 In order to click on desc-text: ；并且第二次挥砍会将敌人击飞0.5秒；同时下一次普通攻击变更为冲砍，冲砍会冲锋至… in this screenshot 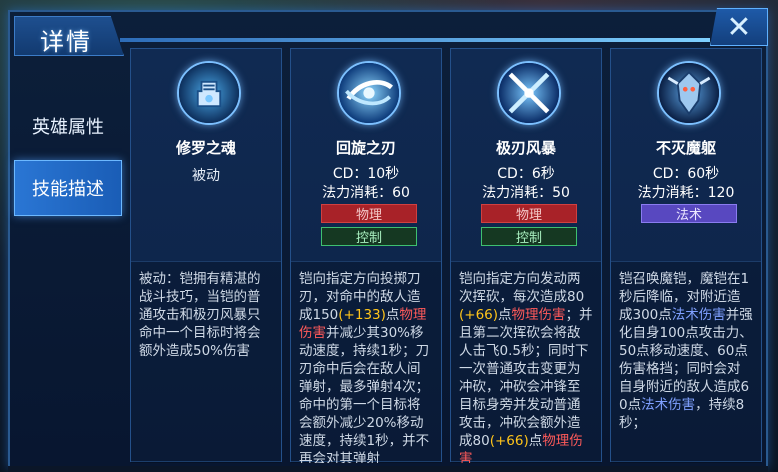, I will do `click(526, 378)`.